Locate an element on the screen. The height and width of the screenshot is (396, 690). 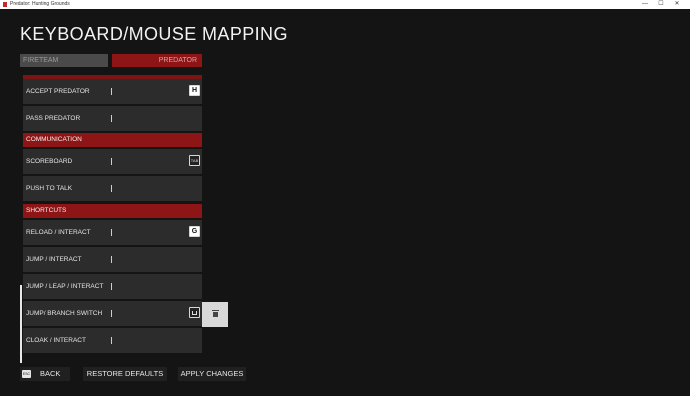
back-button: ESC BACK is located at coordinates (45, 374).